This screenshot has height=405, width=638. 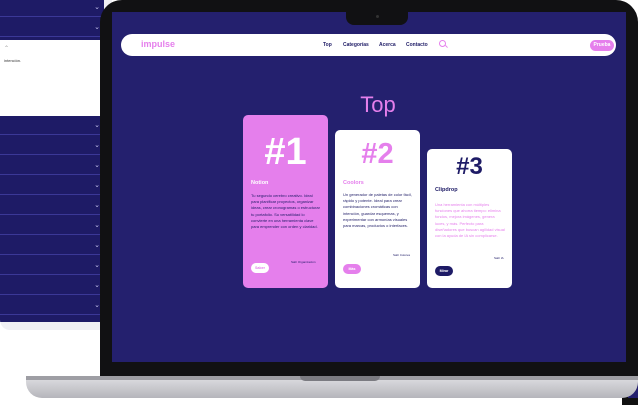 I want to click on nav-link-top: Top, so click(x=327, y=45).